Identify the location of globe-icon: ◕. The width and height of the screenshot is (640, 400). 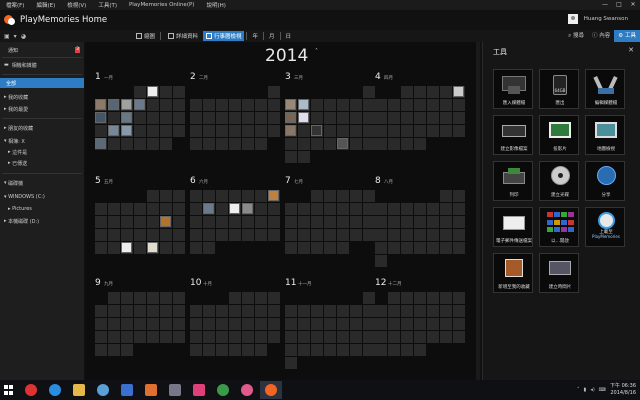
(23, 36).